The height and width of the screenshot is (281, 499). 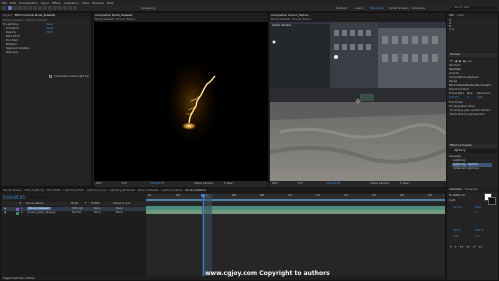 I want to click on preview-header: Preview, so click(x=472, y=55).